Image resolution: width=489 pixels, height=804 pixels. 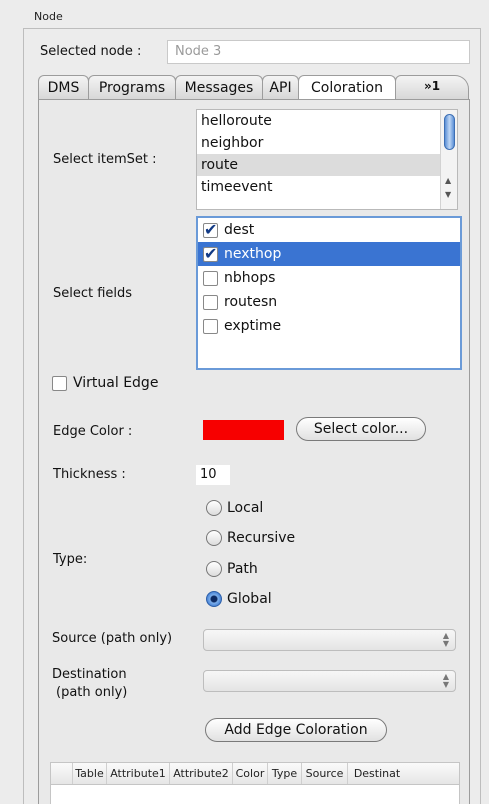 I want to click on selected-node-field: Node 3, so click(x=318, y=52).